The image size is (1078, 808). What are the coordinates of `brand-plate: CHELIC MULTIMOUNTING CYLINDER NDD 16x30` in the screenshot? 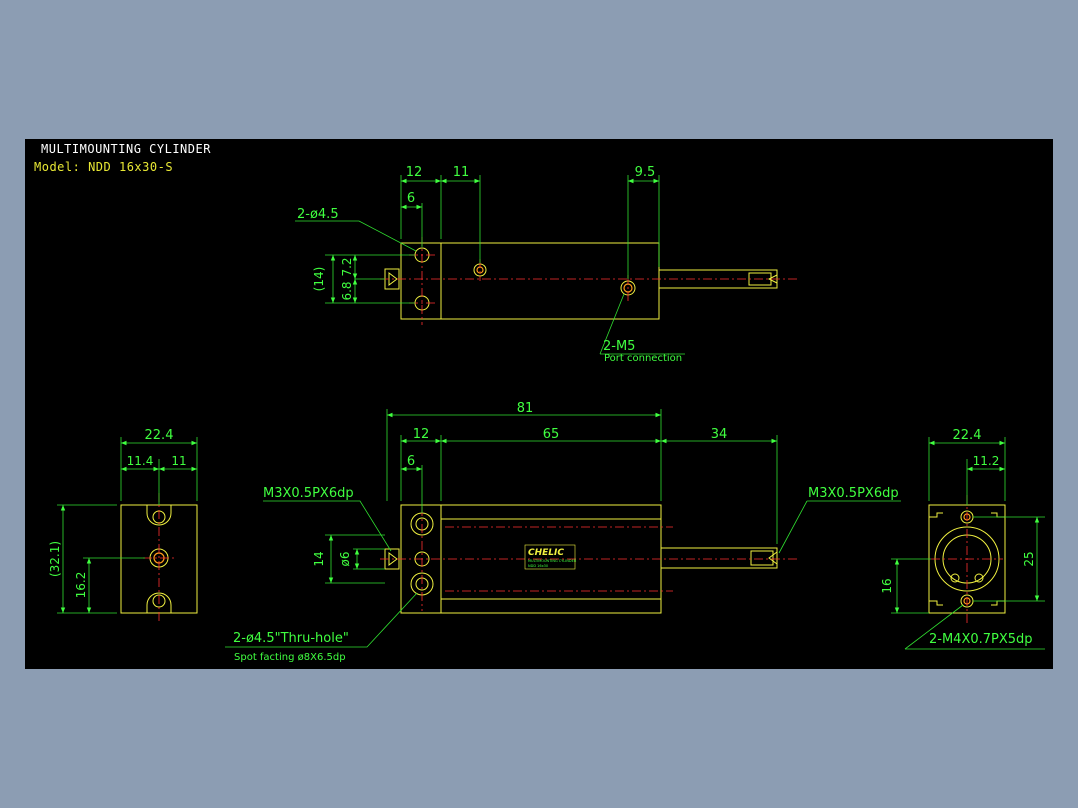 It's located at (550, 557).